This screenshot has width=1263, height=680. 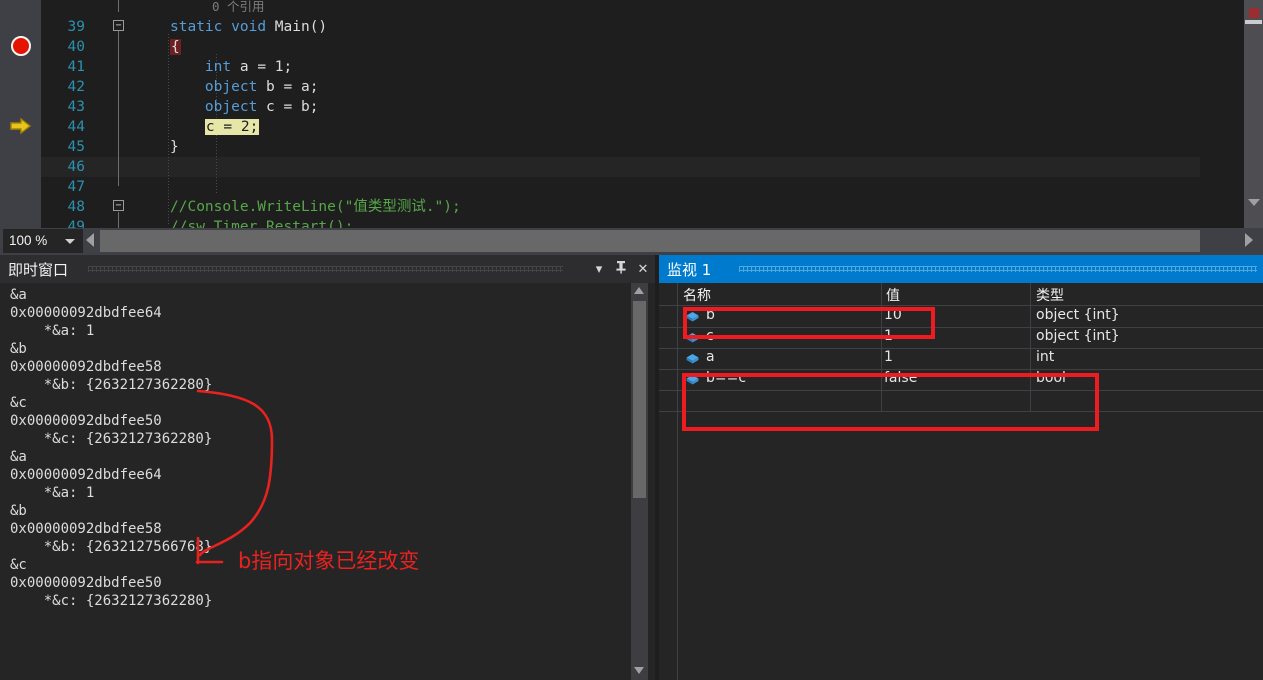 I want to click on brace-close: }, so click(x=174, y=147).